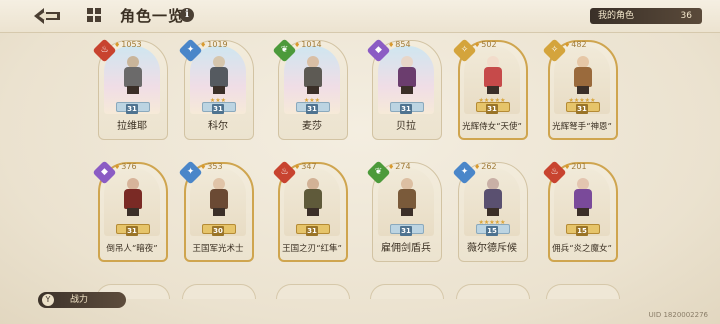 The height and width of the screenshot is (324, 720). Describe the element at coordinates (616, 16) in the screenshot. I see `my-characters-label: 我的角色` at that location.